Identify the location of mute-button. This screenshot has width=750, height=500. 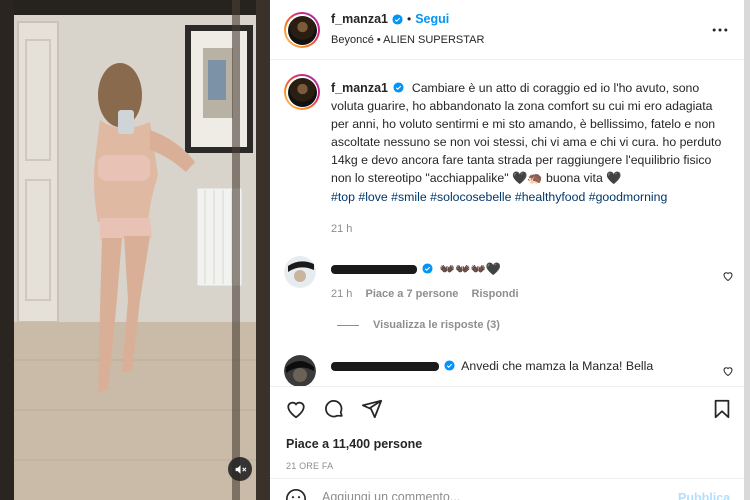
(240, 469).